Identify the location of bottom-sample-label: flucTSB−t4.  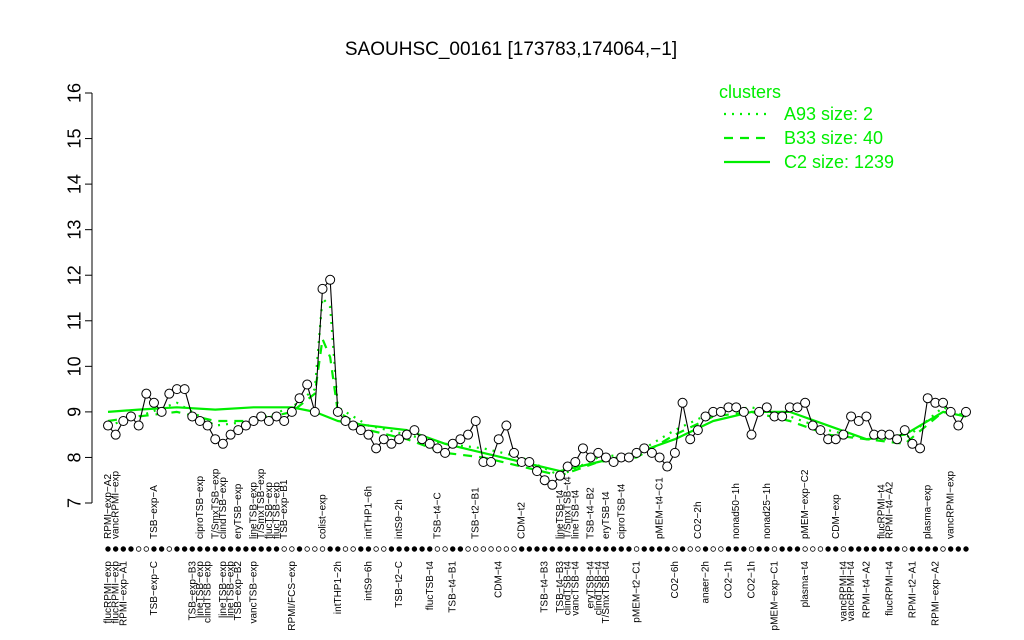
(430, 586).